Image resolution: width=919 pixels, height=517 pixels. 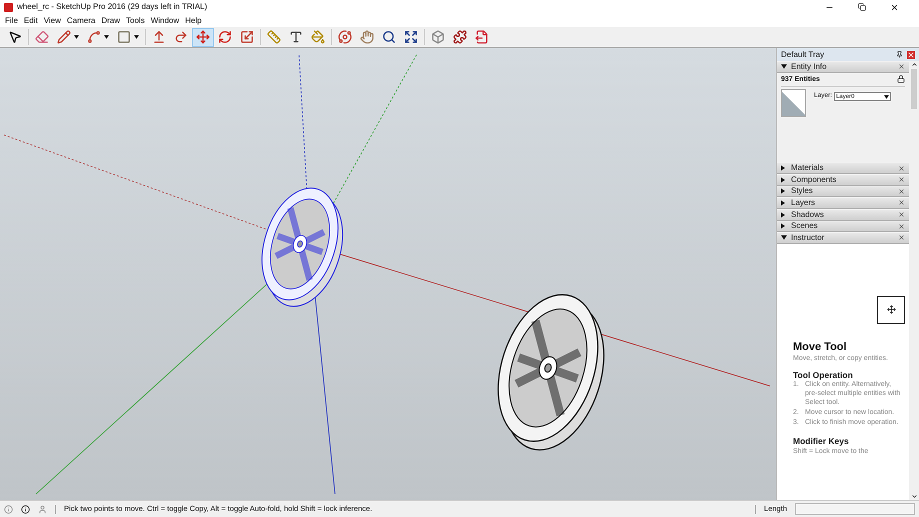 I want to click on panel-title: Layers, so click(x=803, y=202).